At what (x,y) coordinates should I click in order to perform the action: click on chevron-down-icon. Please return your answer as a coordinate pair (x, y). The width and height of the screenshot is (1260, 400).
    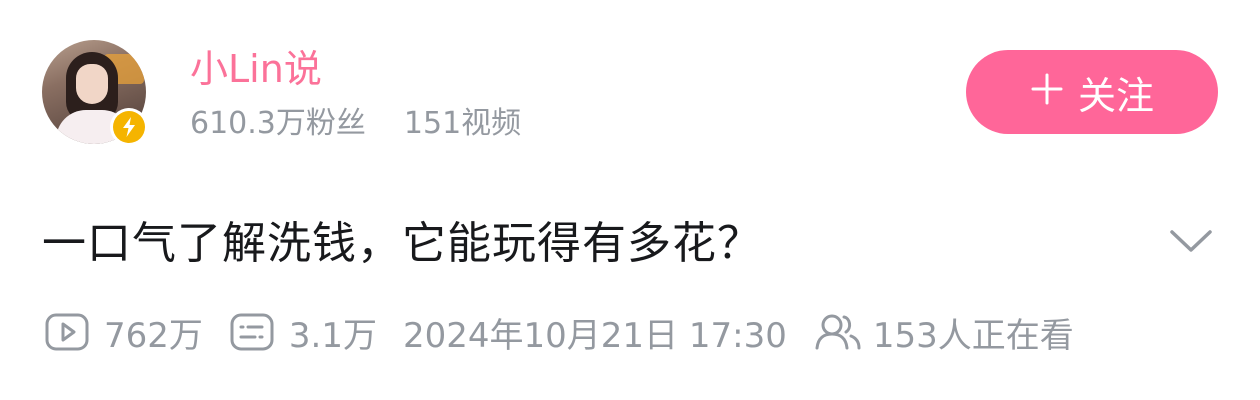
    Looking at the image, I should click on (1191, 241).